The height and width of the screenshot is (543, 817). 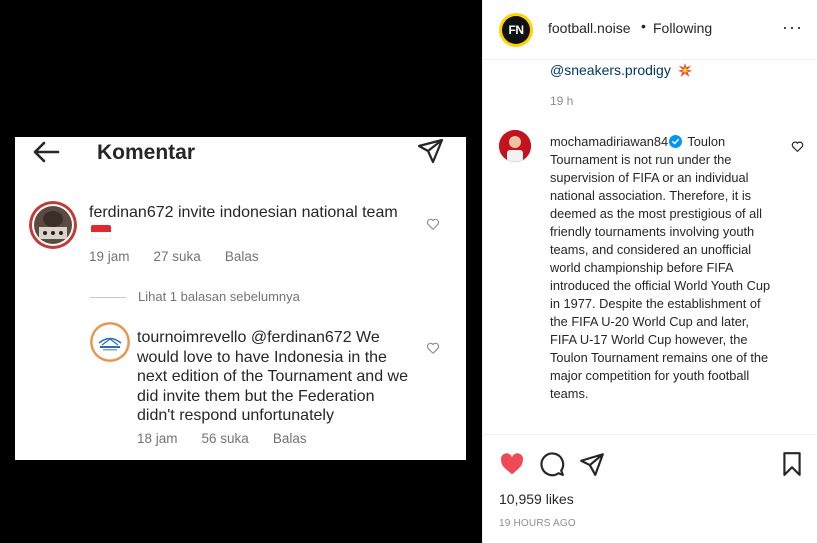 I want to click on account-avatar: FN, so click(x=516, y=30).